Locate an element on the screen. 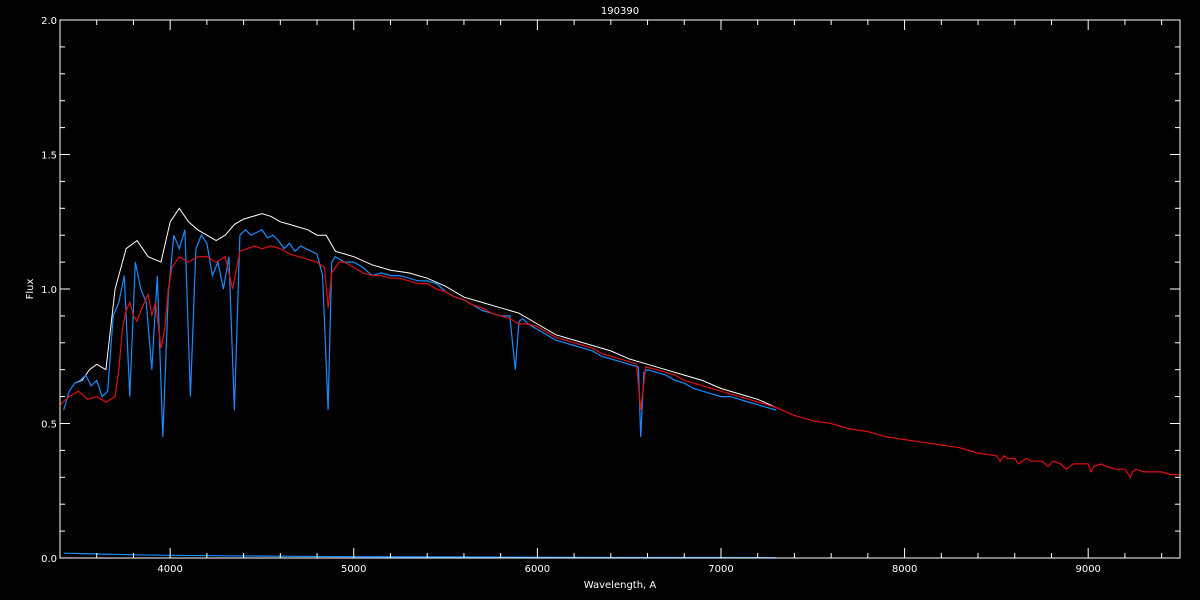 The image size is (1200, 600). y-tick-label: 0.0 is located at coordinates (49, 559).